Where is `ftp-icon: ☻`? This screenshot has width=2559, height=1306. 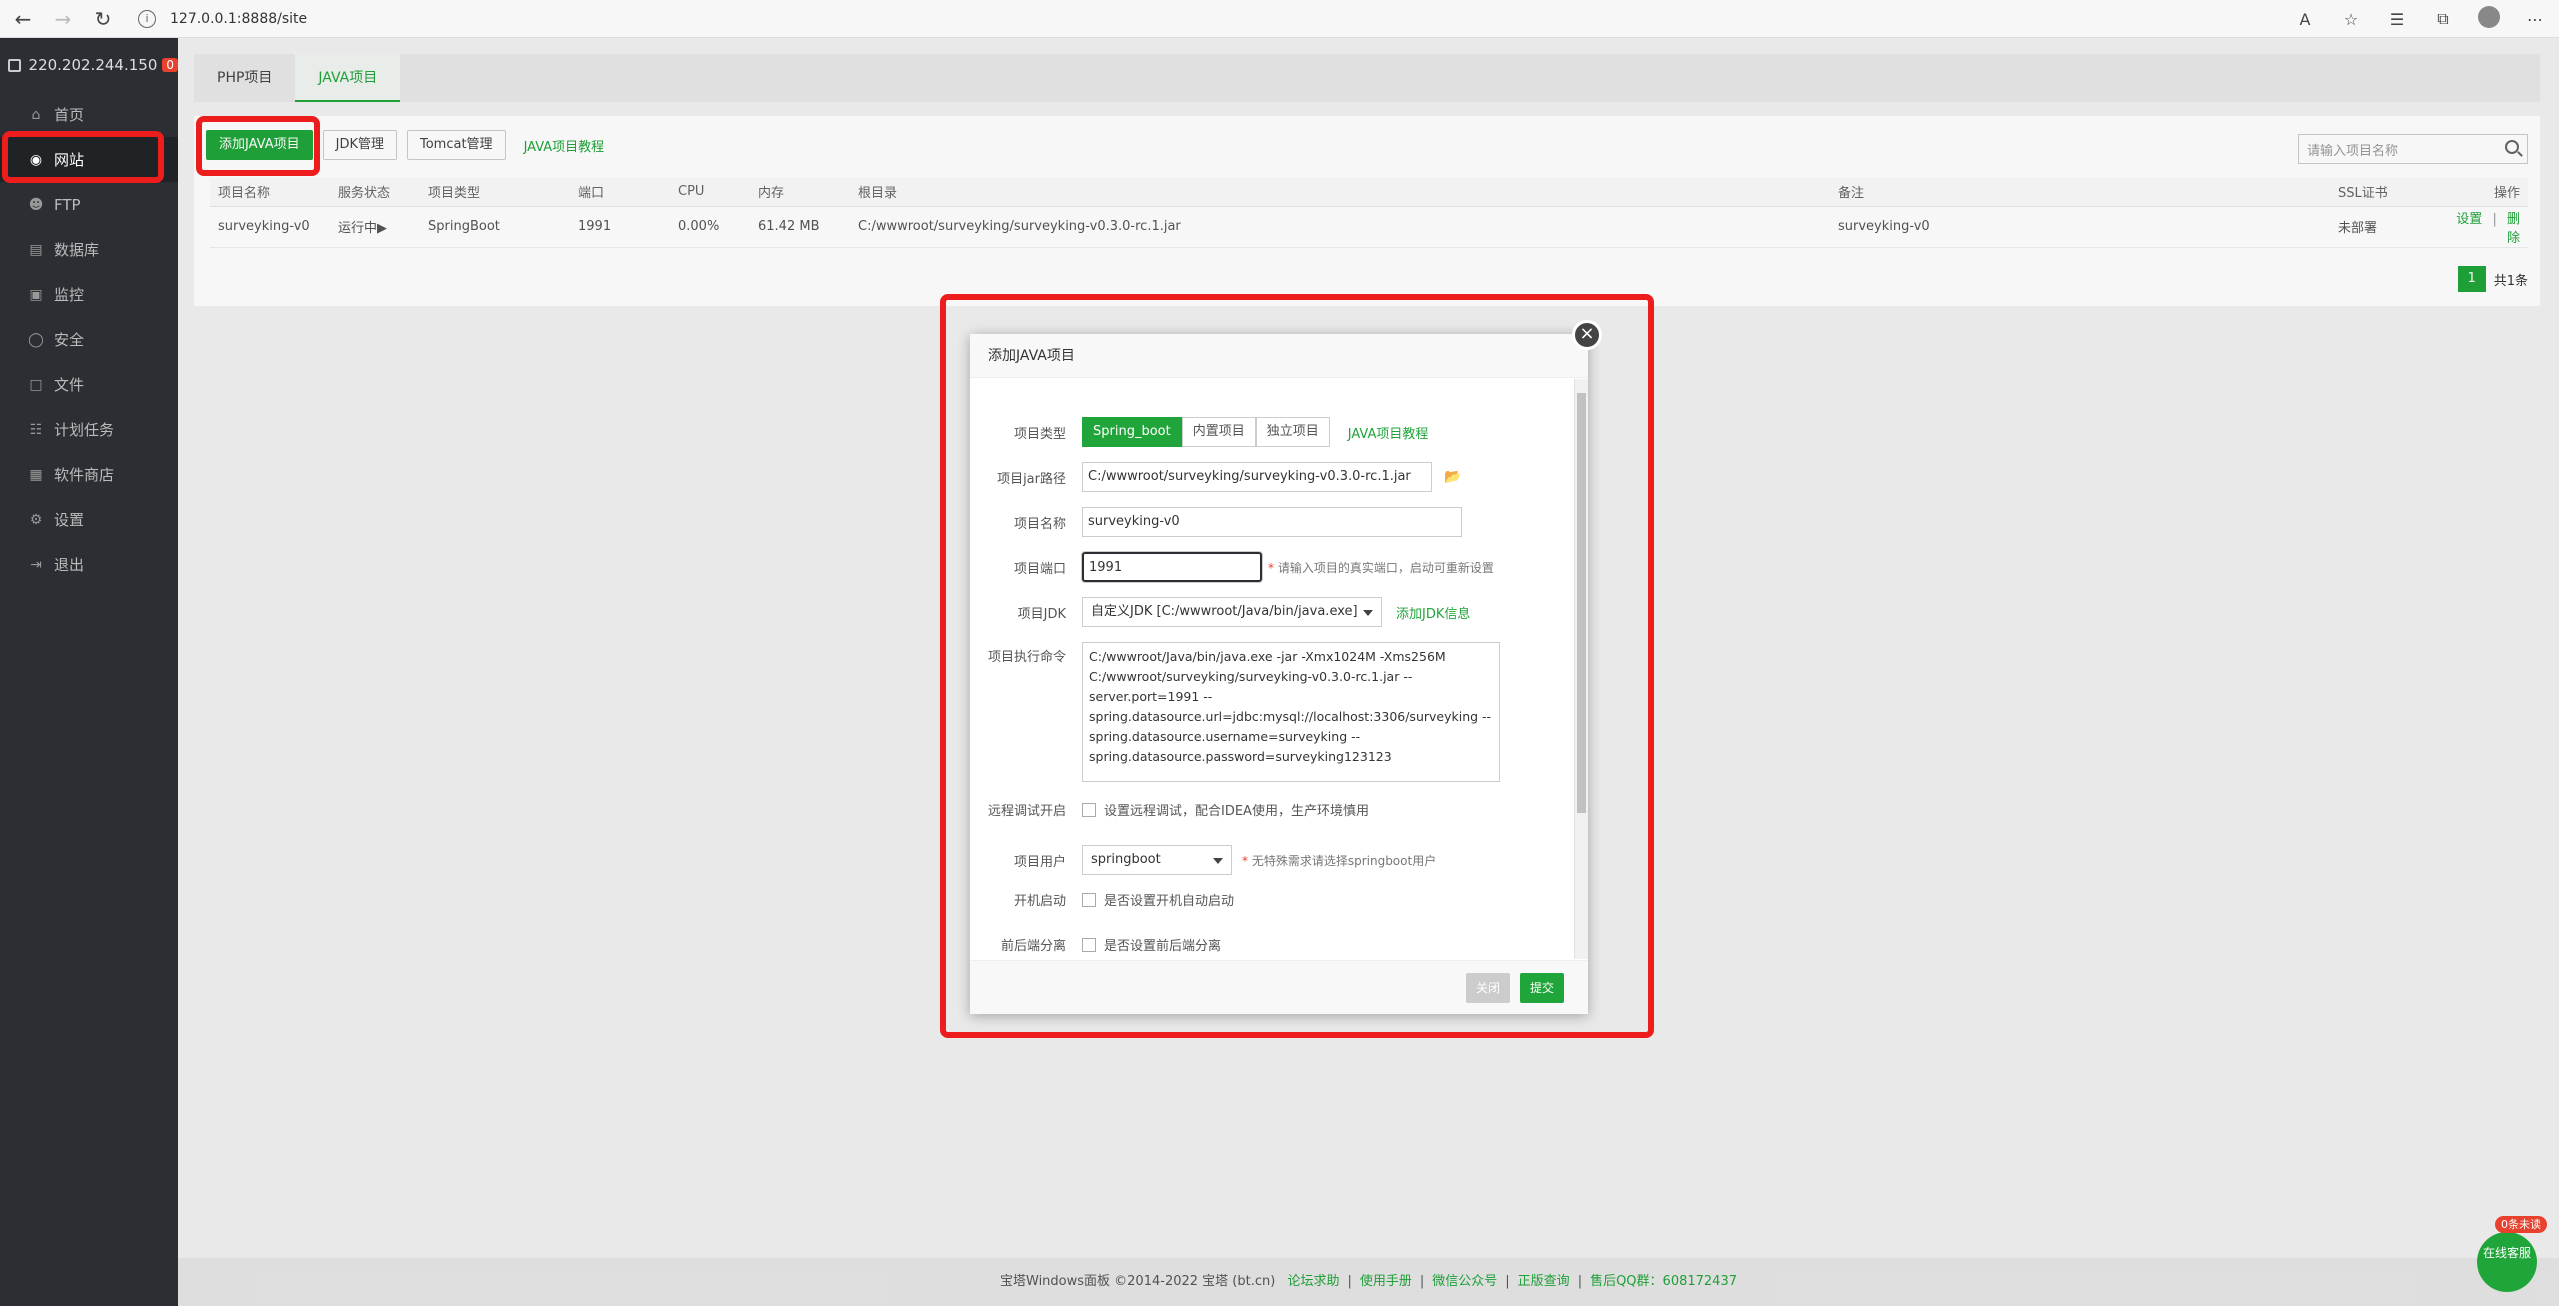 ftp-icon: ☻ is located at coordinates (36, 204).